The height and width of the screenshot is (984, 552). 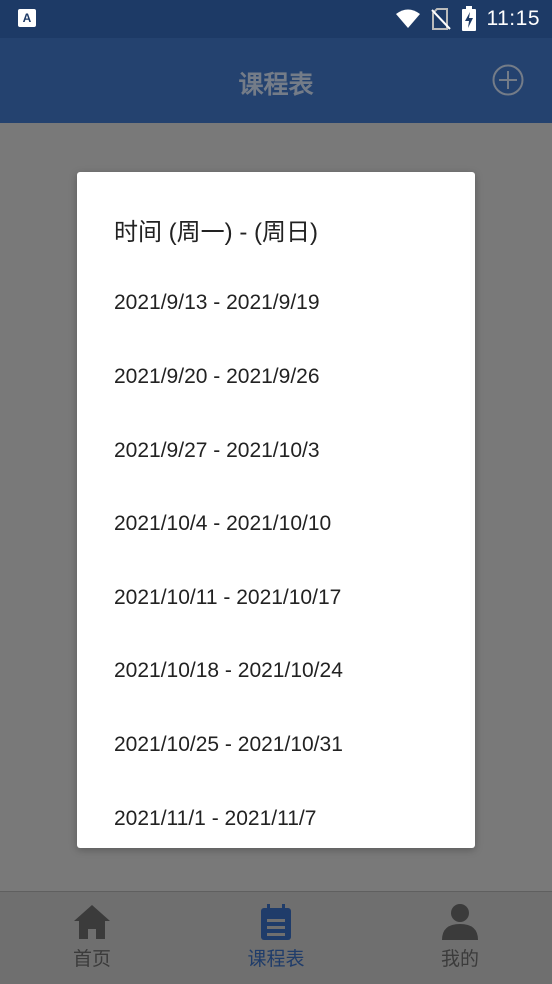 I want to click on nav-item-home: 首页, so click(x=92, y=940).